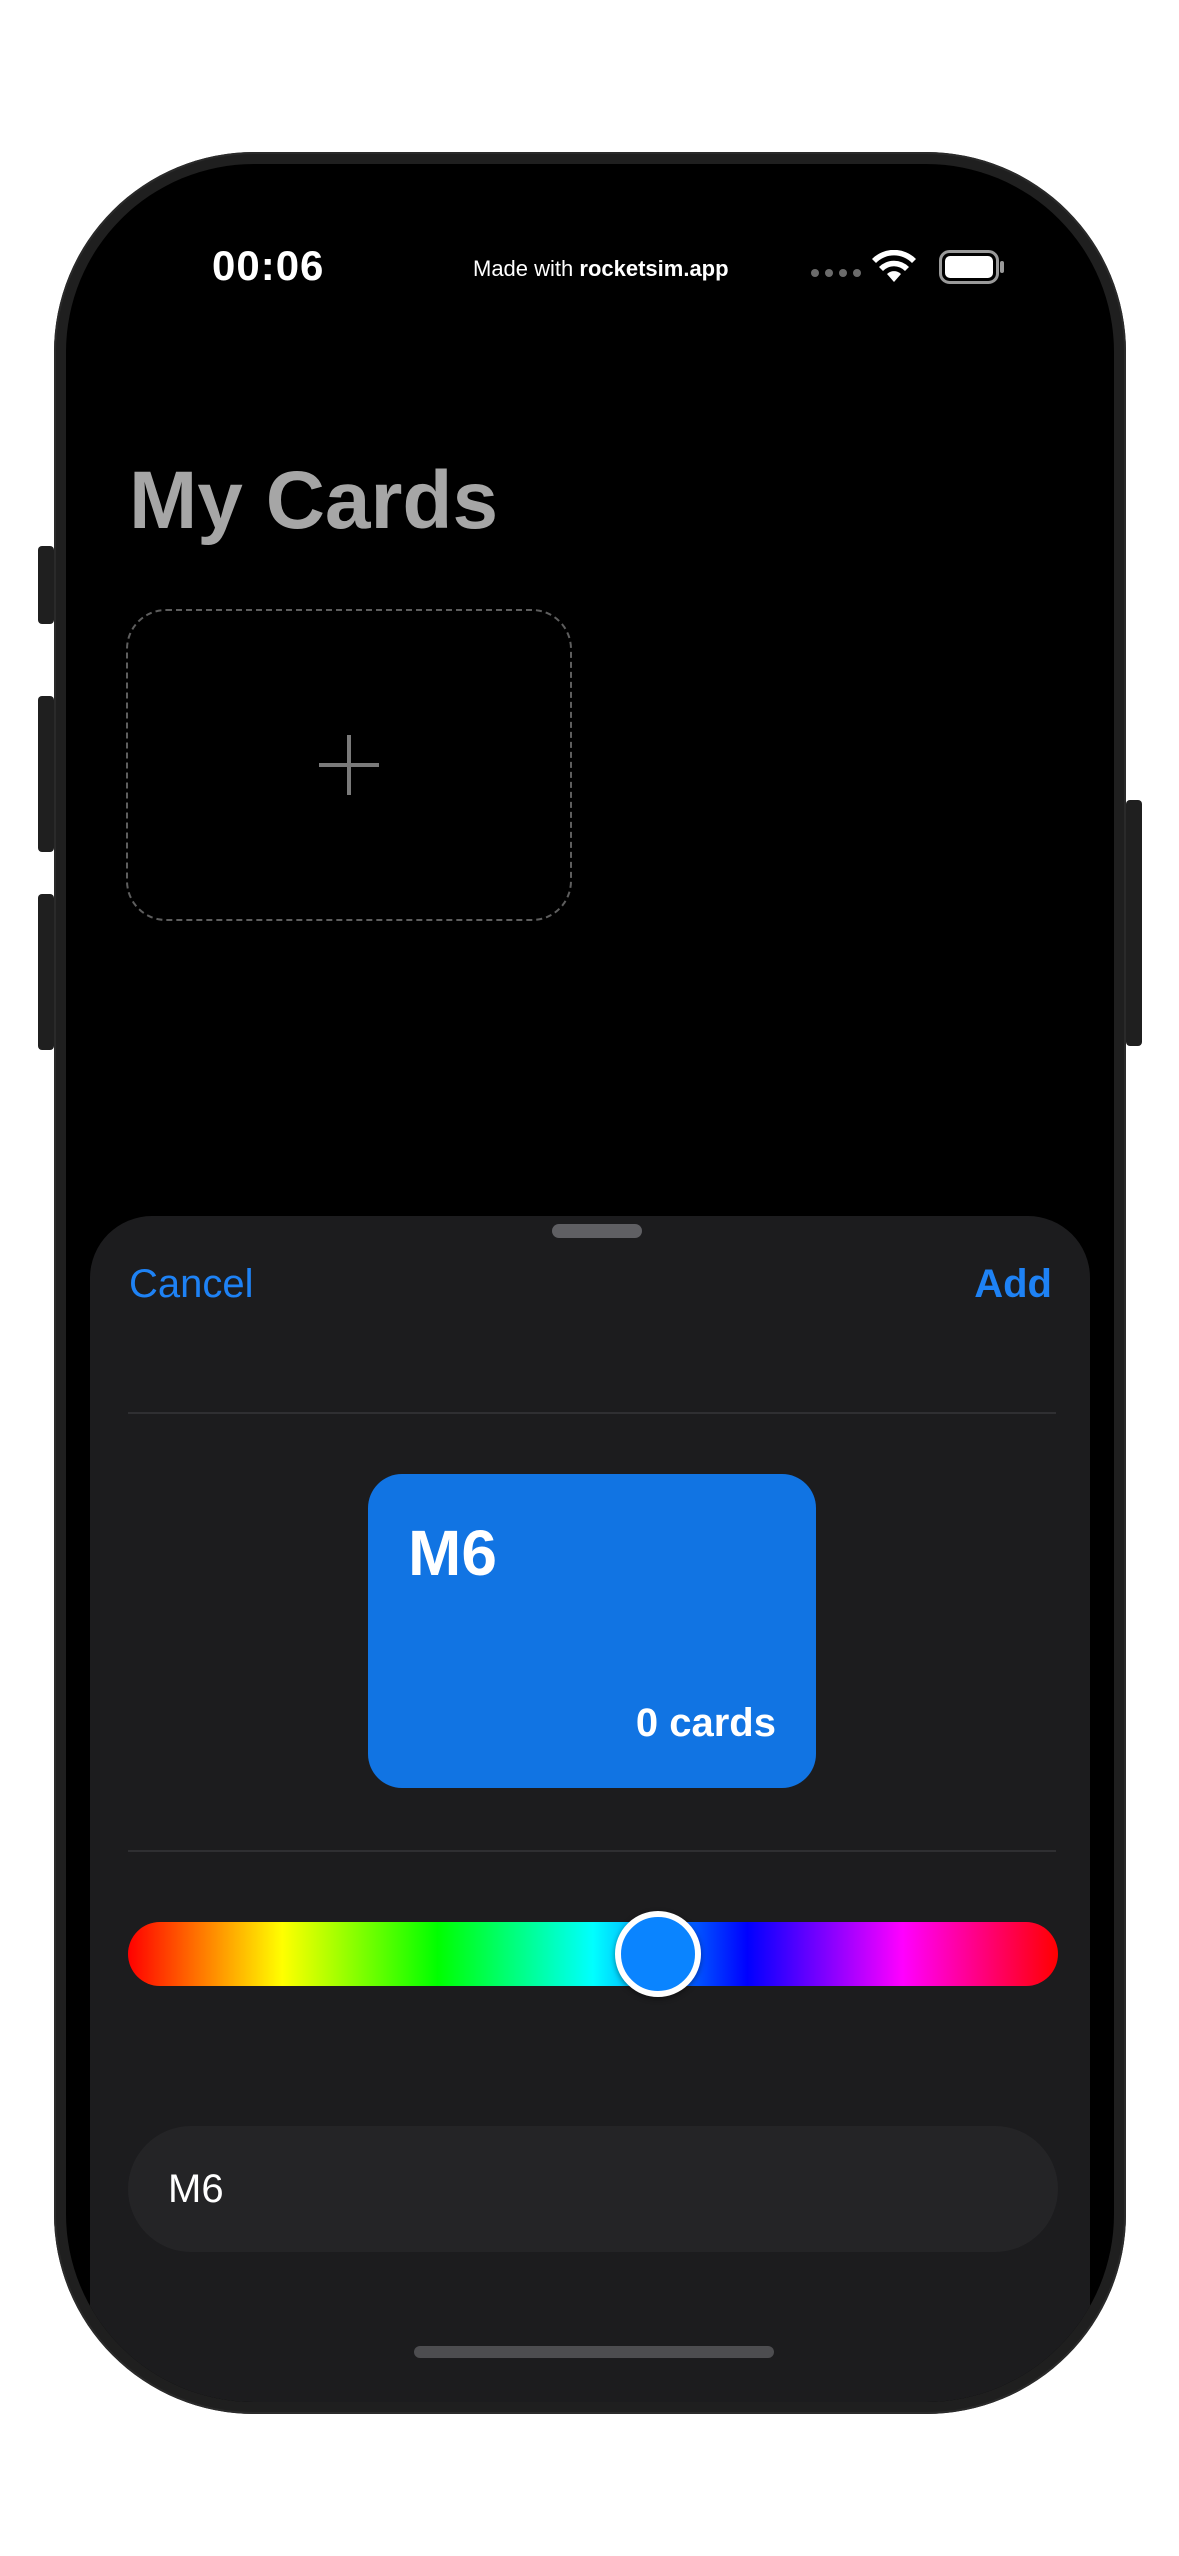 The width and height of the screenshot is (1179, 2556). I want to click on plus-icon, so click(349, 765).